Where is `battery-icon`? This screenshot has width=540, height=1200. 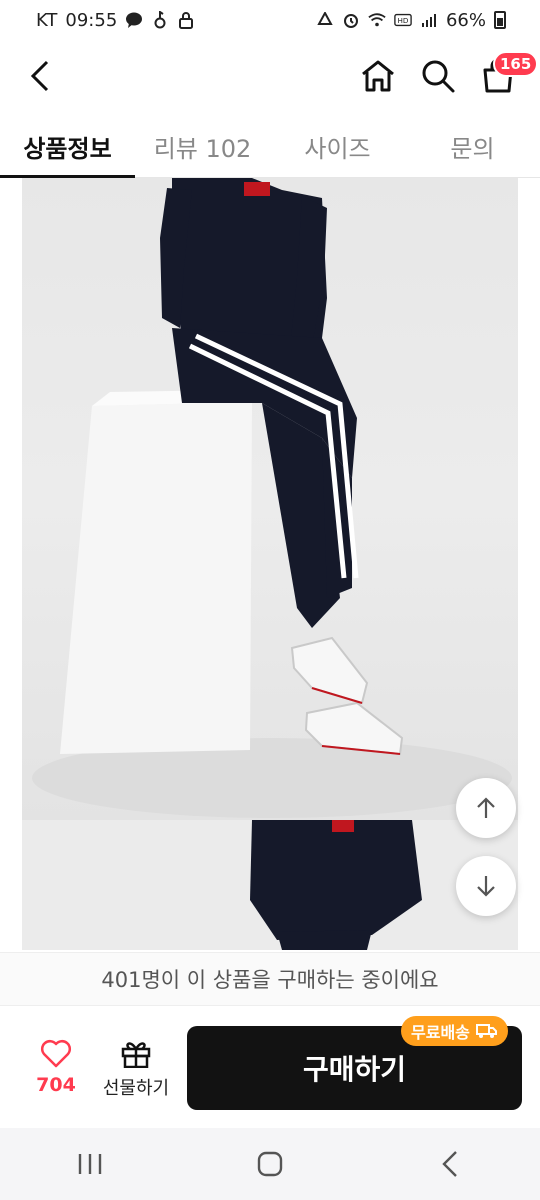
battery-icon is located at coordinates (500, 20).